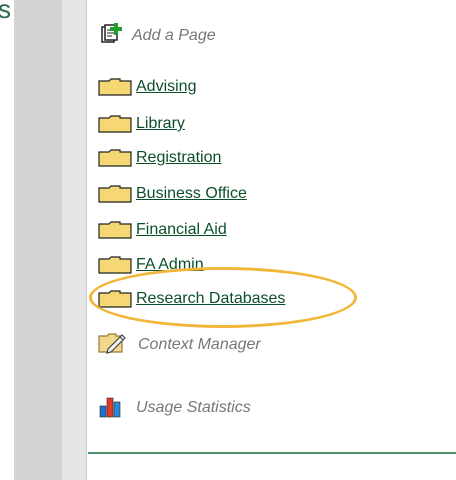 This screenshot has width=456, height=480. What do you see at coordinates (7, 240) in the screenshot?
I see `left-edge` at bounding box center [7, 240].